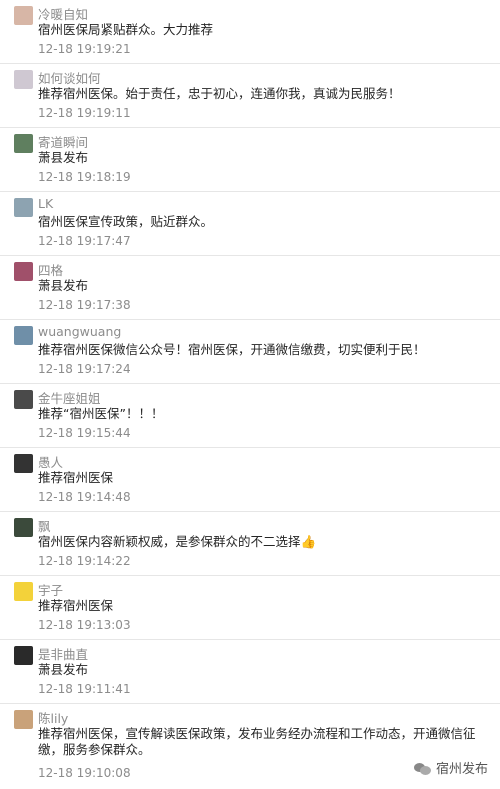 This screenshot has height=789, width=500. Describe the element at coordinates (461, 769) in the screenshot. I see `watermark-text: 宿州发布` at that location.